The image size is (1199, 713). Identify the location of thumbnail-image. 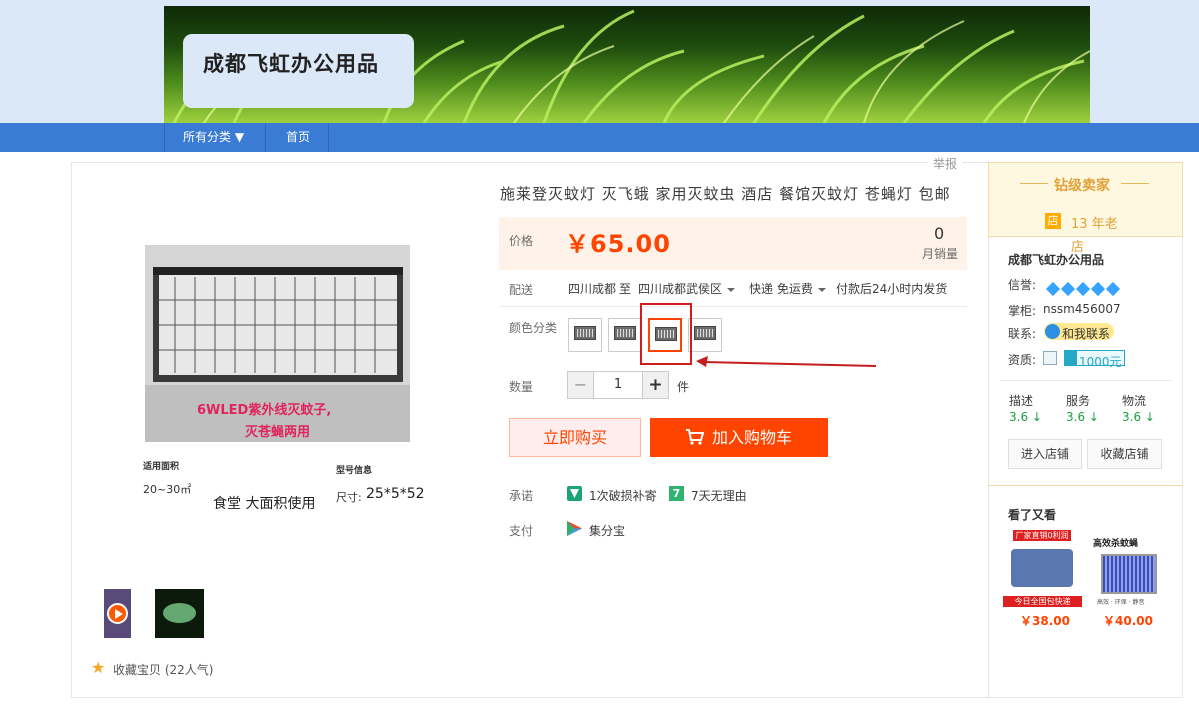
(179, 613).